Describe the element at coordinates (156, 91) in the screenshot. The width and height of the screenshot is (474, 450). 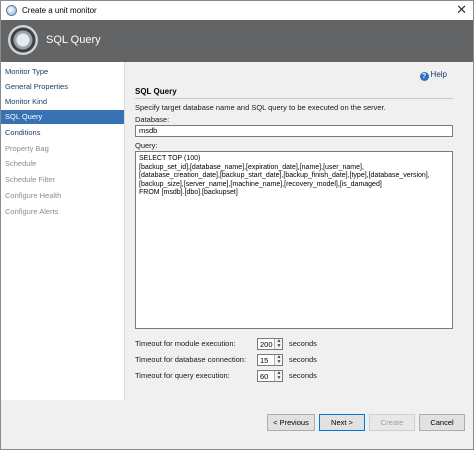
I see `section-title: SQL Query` at that location.